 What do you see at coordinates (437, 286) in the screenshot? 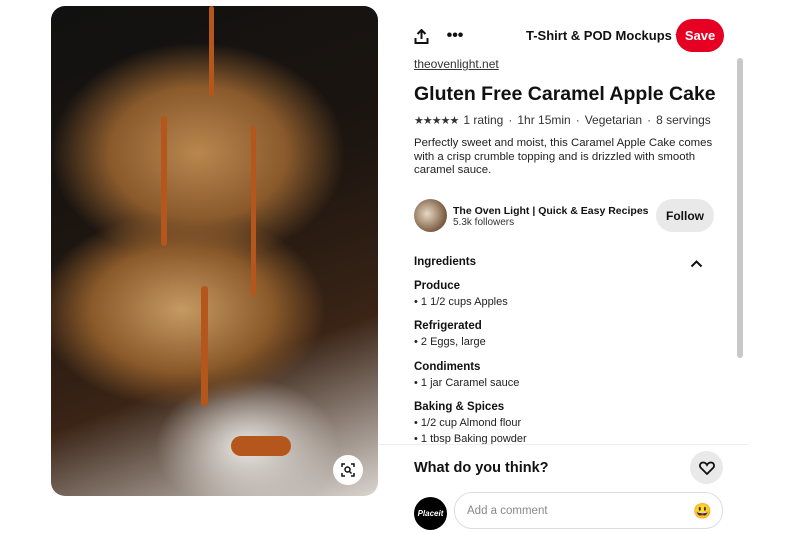
I see `ingredient-section: Produce` at bounding box center [437, 286].